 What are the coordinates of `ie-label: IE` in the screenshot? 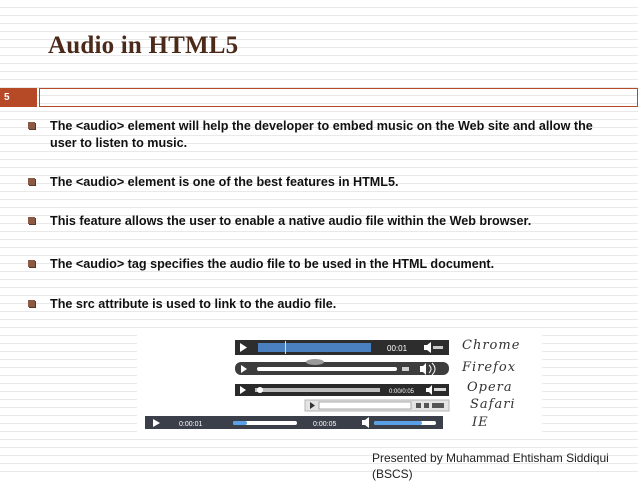 It's located at (480, 422).